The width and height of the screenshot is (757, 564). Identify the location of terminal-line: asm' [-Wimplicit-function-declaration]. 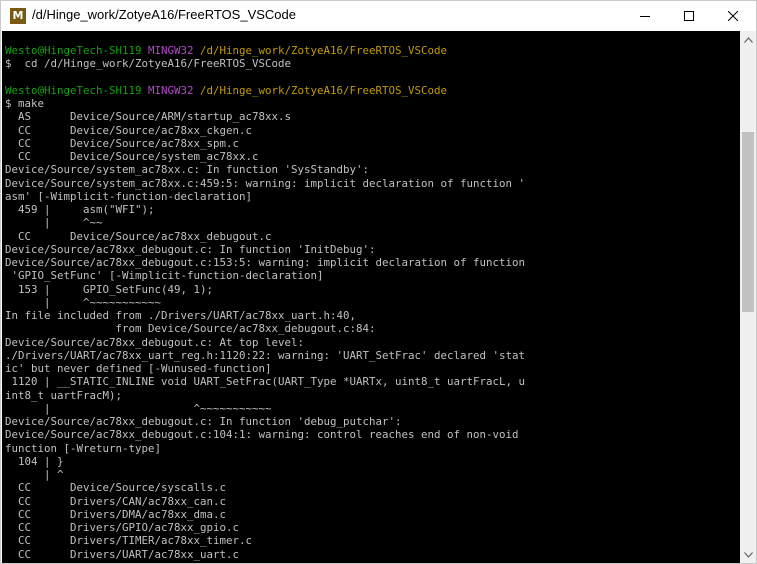
(128, 196).